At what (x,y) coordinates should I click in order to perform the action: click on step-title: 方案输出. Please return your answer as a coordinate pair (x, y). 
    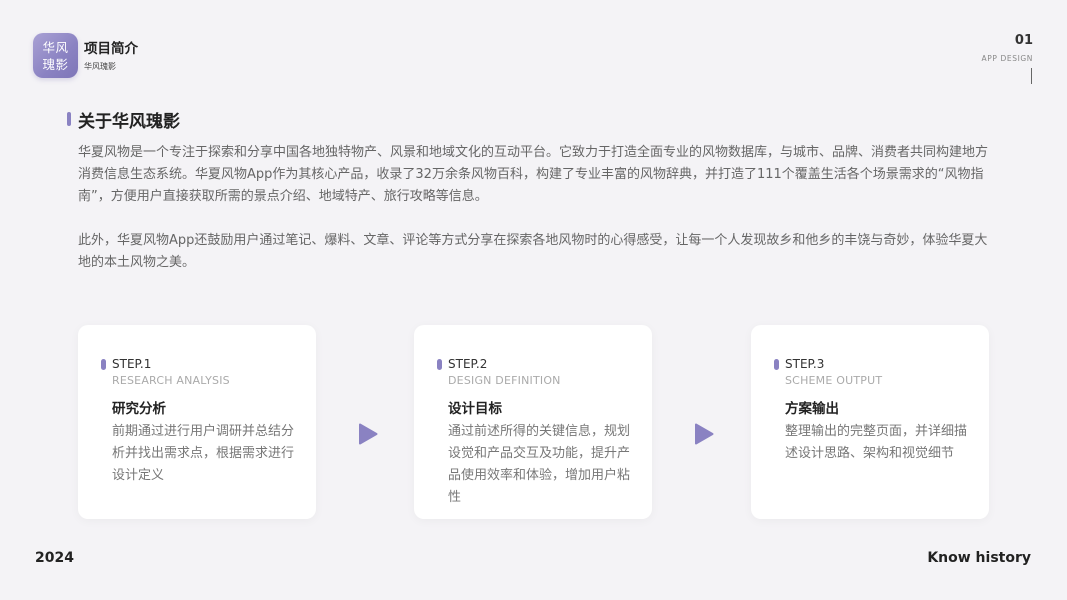
    Looking at the image, I should click on (812, 409).